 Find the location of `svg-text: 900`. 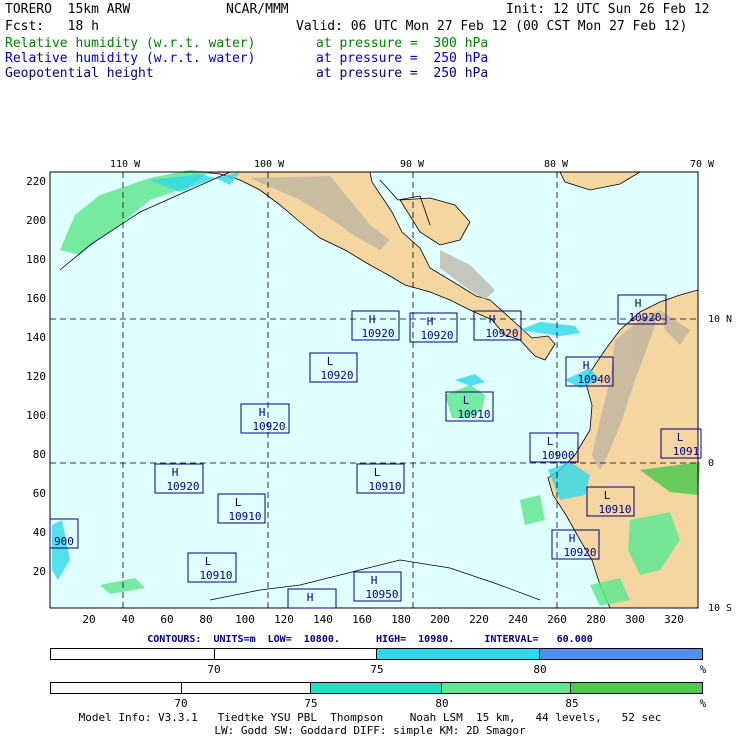

svg-text: 900 is located at coordinates (64, 541).